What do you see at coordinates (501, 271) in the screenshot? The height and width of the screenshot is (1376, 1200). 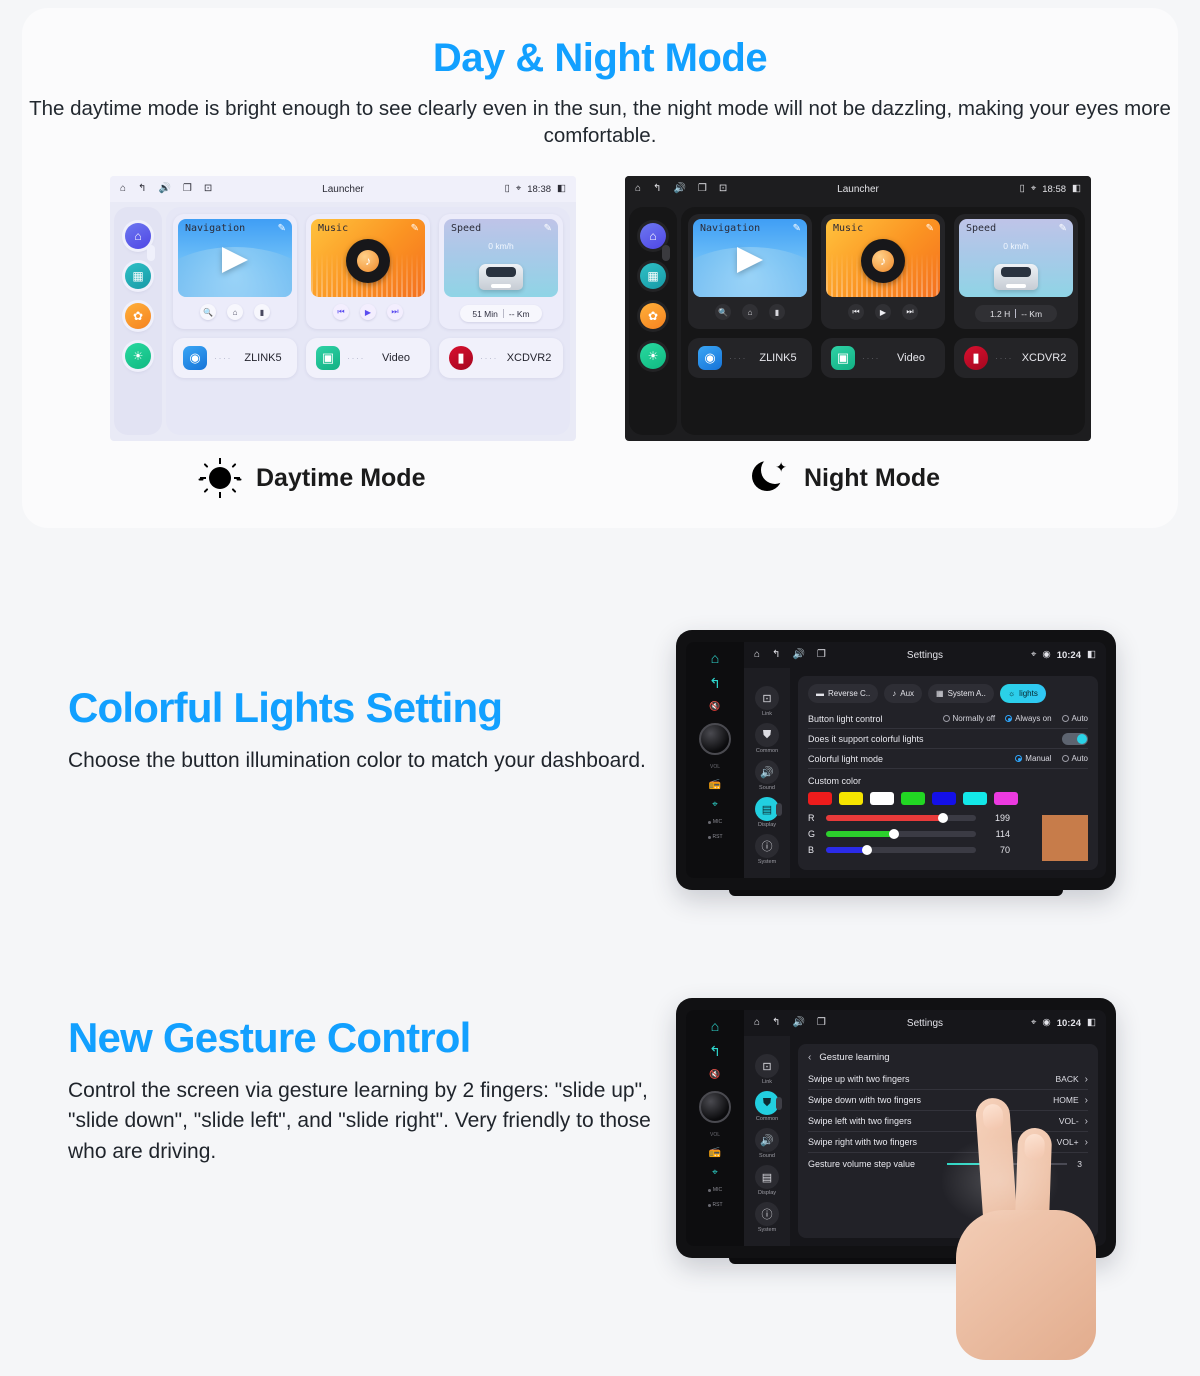 I see `speed-widget: Speed ✎ 0 km/h 51 Min -- Km` at bounding box center [501, 271].